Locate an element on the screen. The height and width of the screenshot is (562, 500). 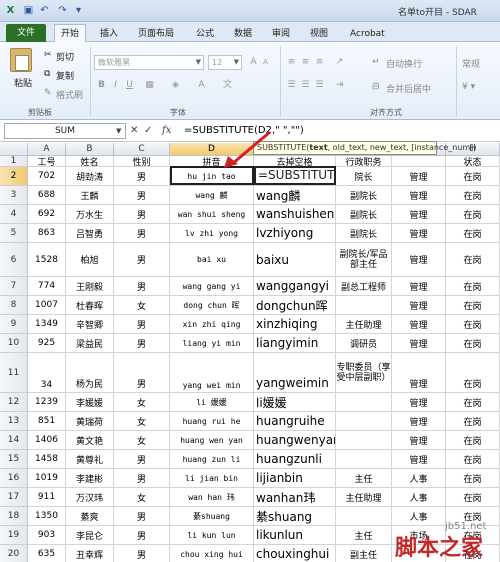
cut-button: 剪切 is located at coordinates (65, 56).